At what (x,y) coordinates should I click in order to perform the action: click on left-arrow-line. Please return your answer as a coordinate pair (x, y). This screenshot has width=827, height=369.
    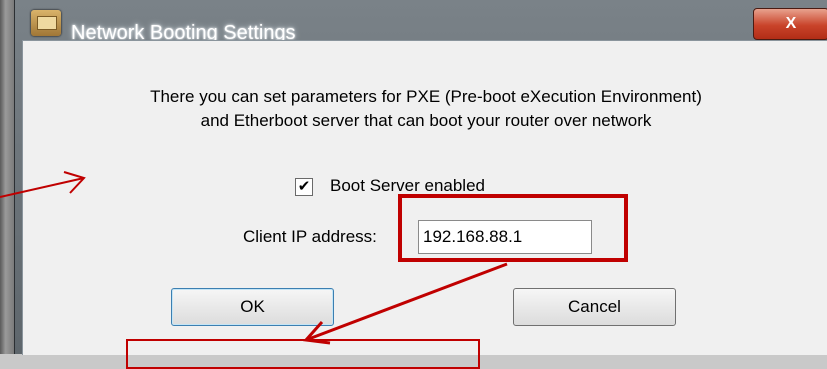
    Looking at the image, I should click on (42, 187).